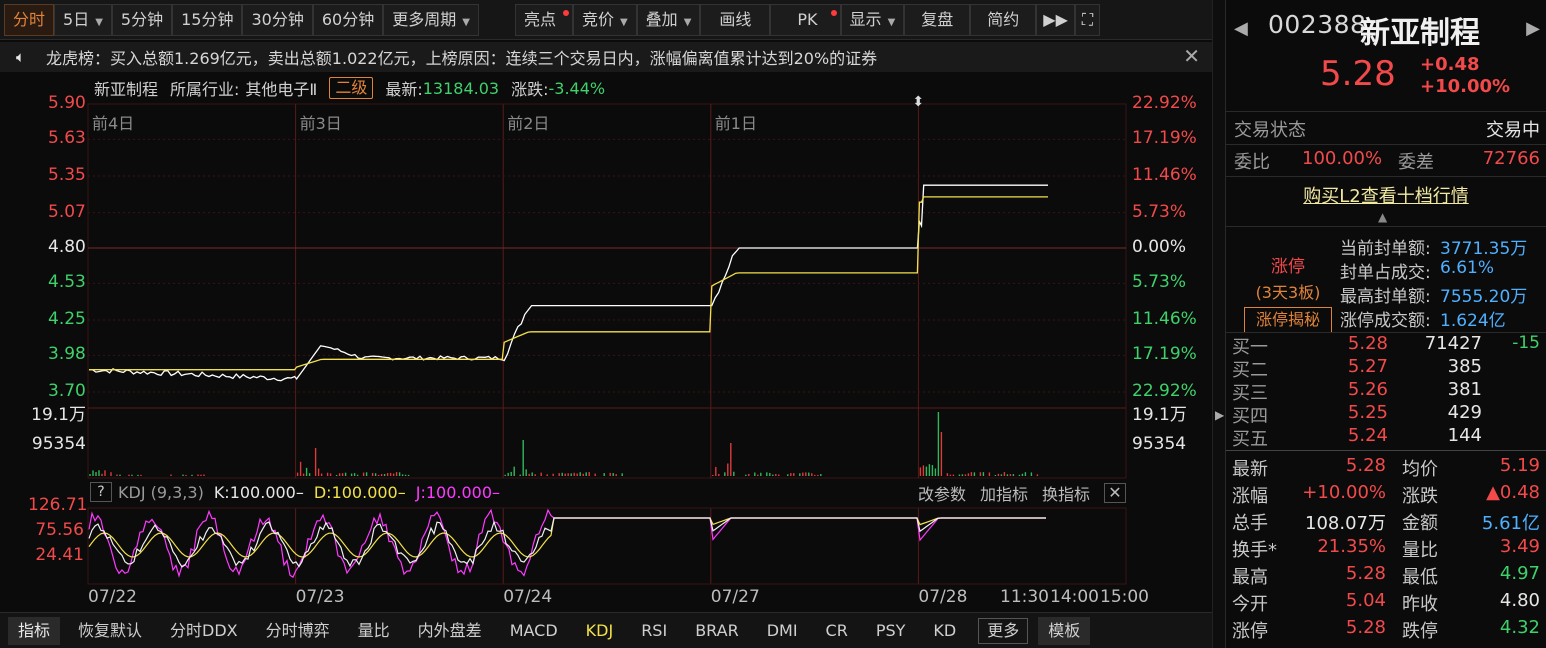 This screenshot has height=648, width=1546. What do you see at coordinates (1465, 86) in the screenshot?
I see `change-percent: +10.00%` at bounding box center [1465, 86].